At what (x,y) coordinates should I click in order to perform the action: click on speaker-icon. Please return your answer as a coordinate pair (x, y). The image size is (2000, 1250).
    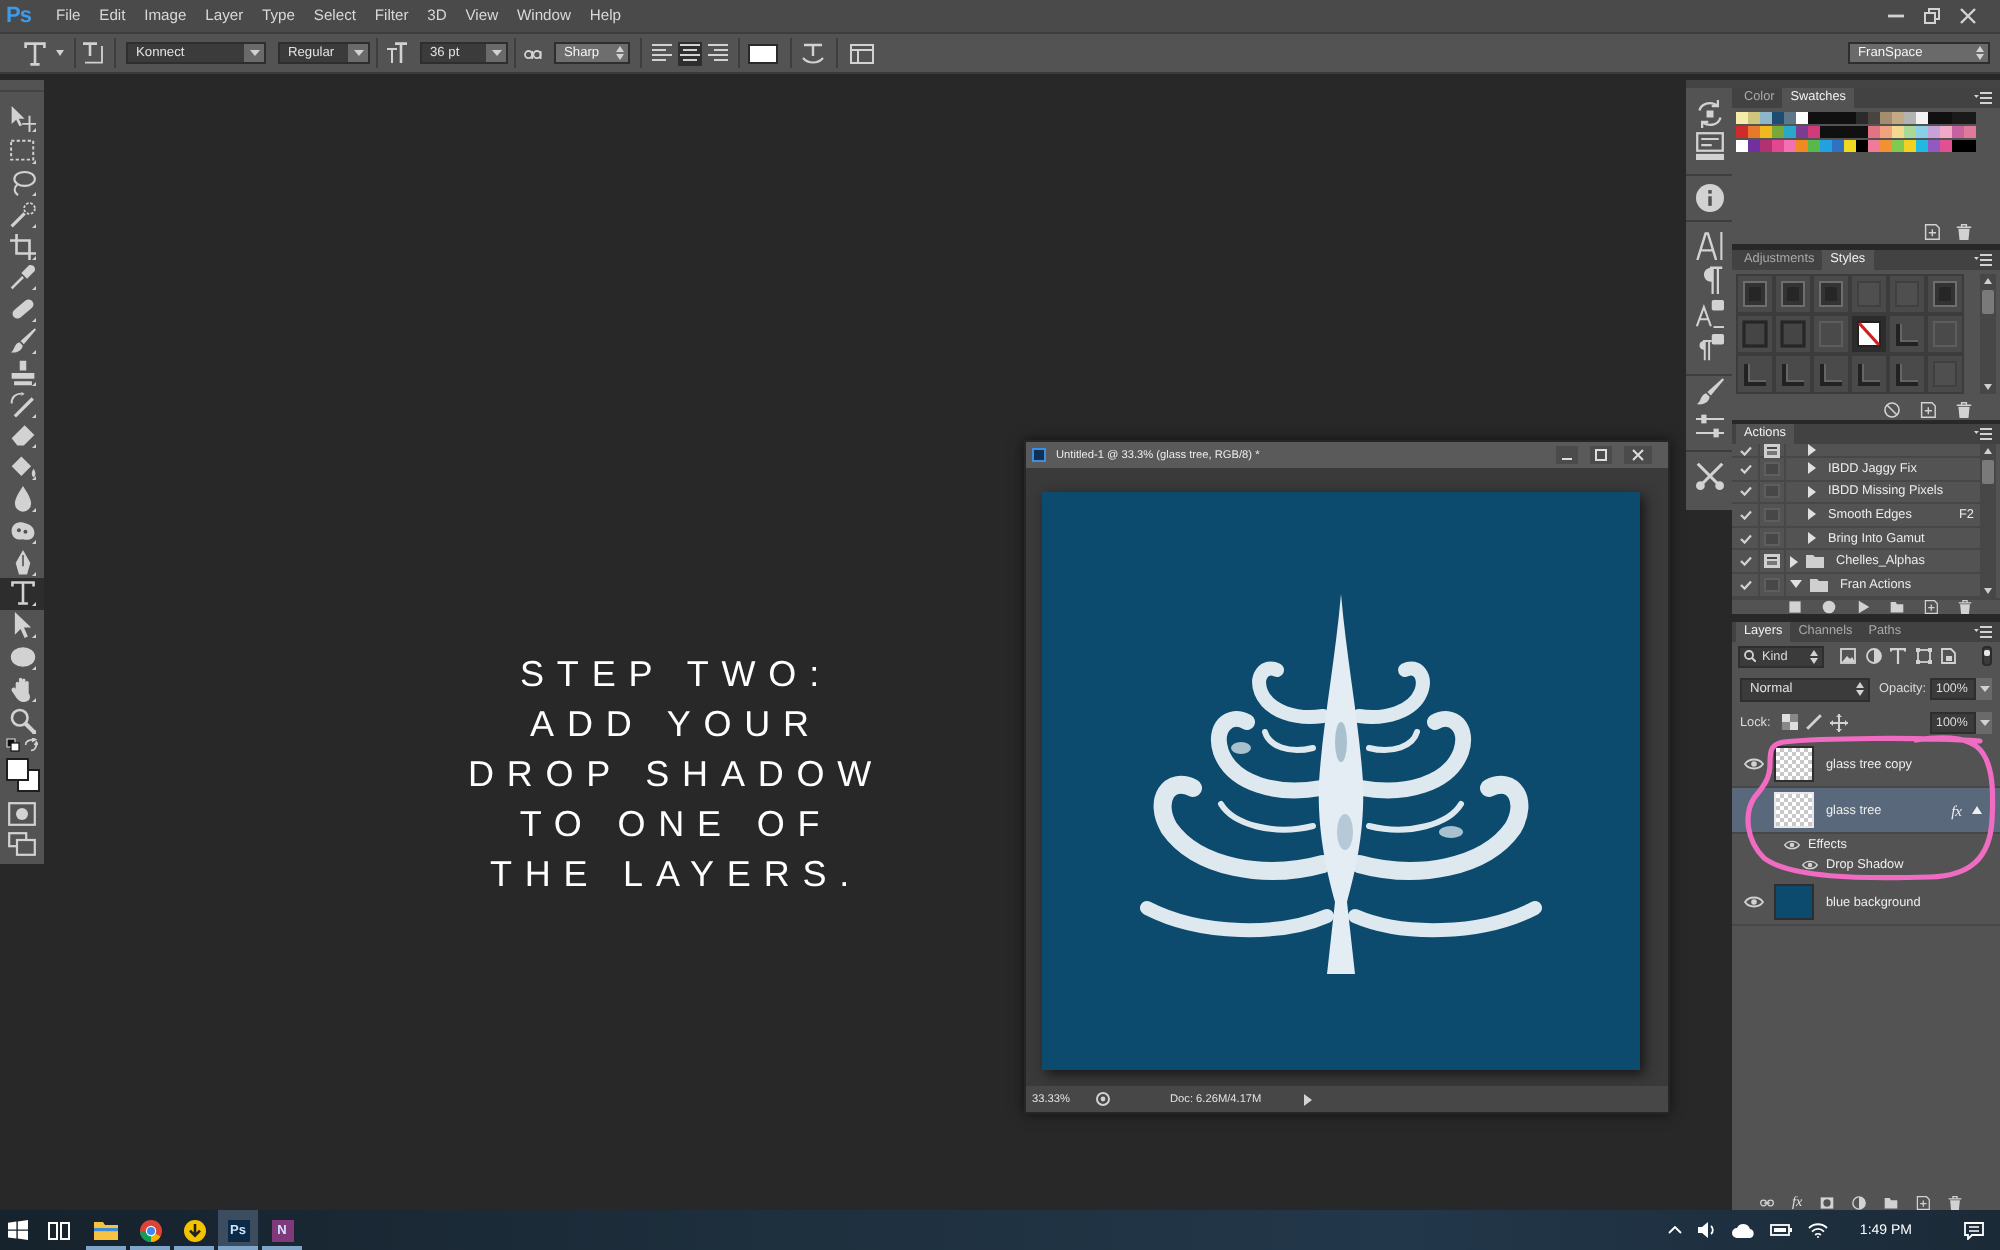
    Looking at the image, I should click on (1706, 1230).